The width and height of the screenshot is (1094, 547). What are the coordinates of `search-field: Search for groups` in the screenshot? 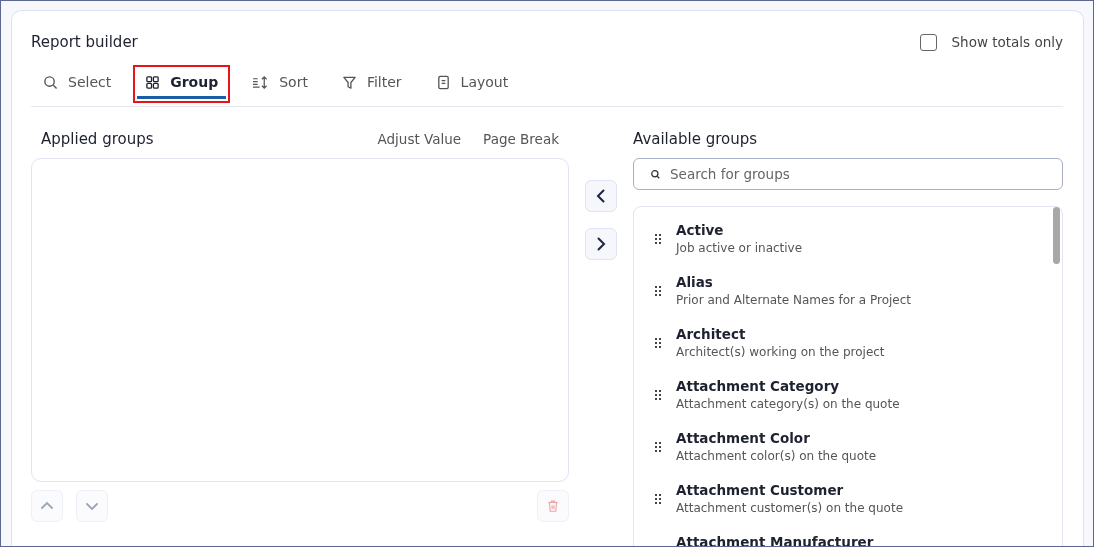 It's located at (848, 174).